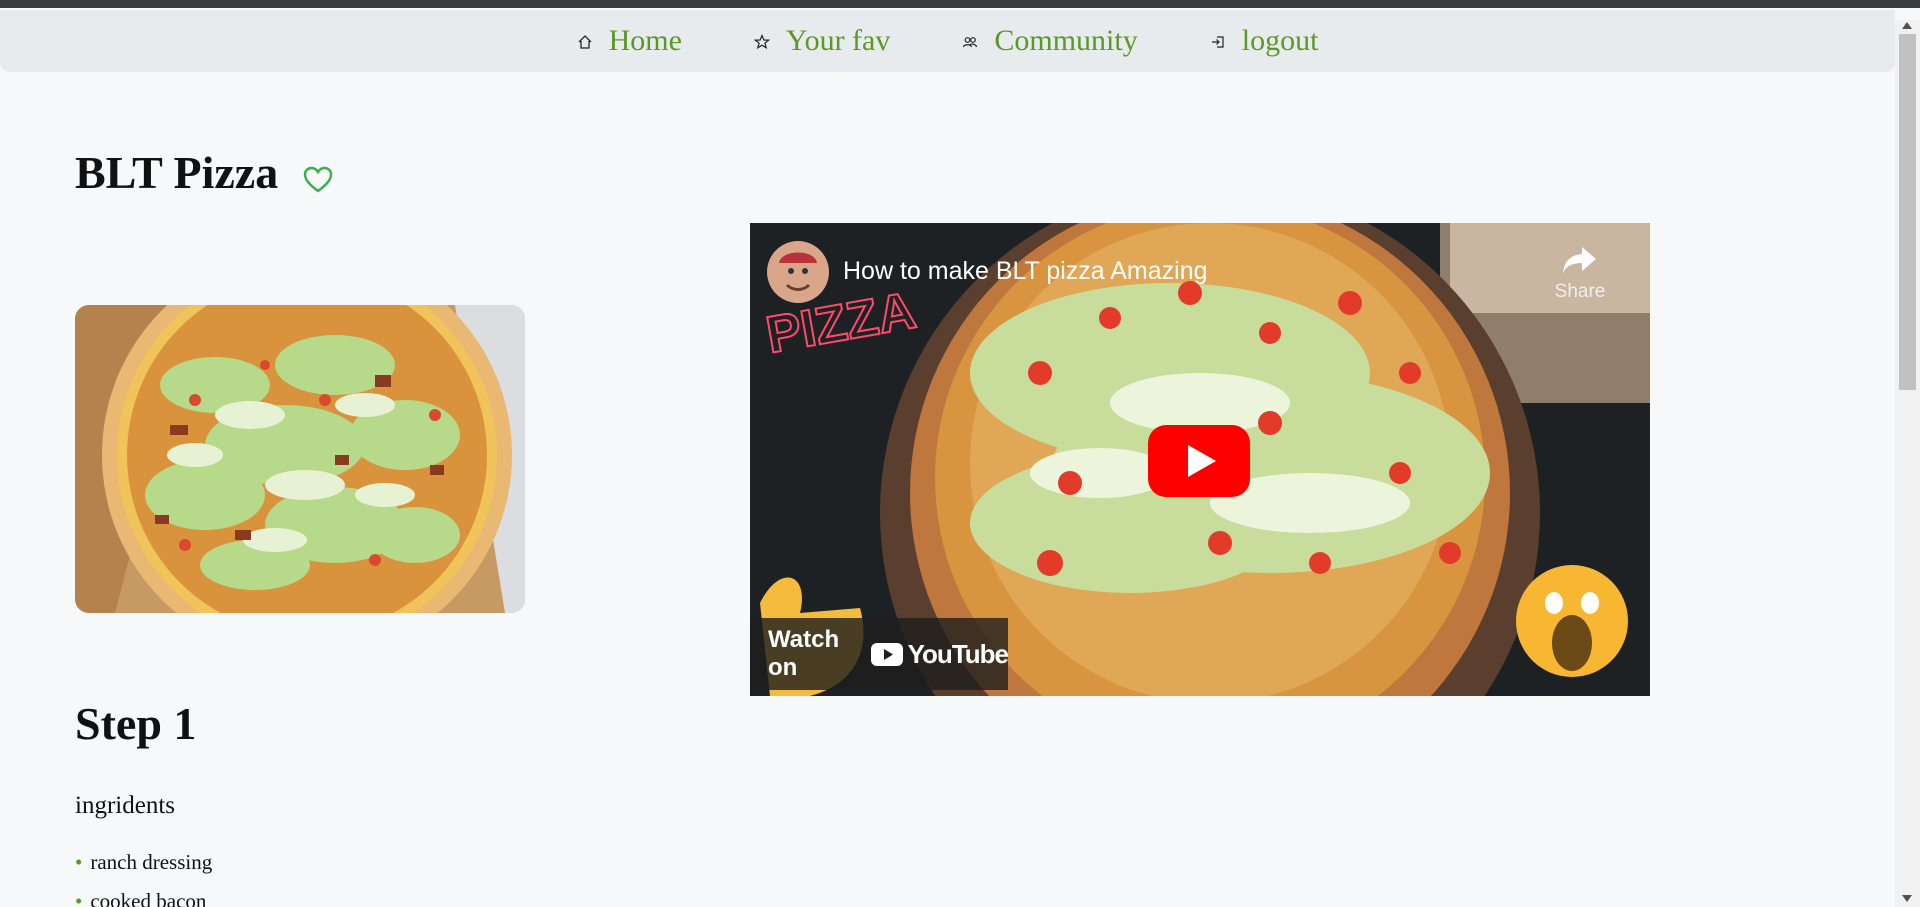 This screenshot has width=1920, height=907. Describe the element at coordinates (177, 172) in the screenshot. I see `page-title: BLT Pizza` at that location.